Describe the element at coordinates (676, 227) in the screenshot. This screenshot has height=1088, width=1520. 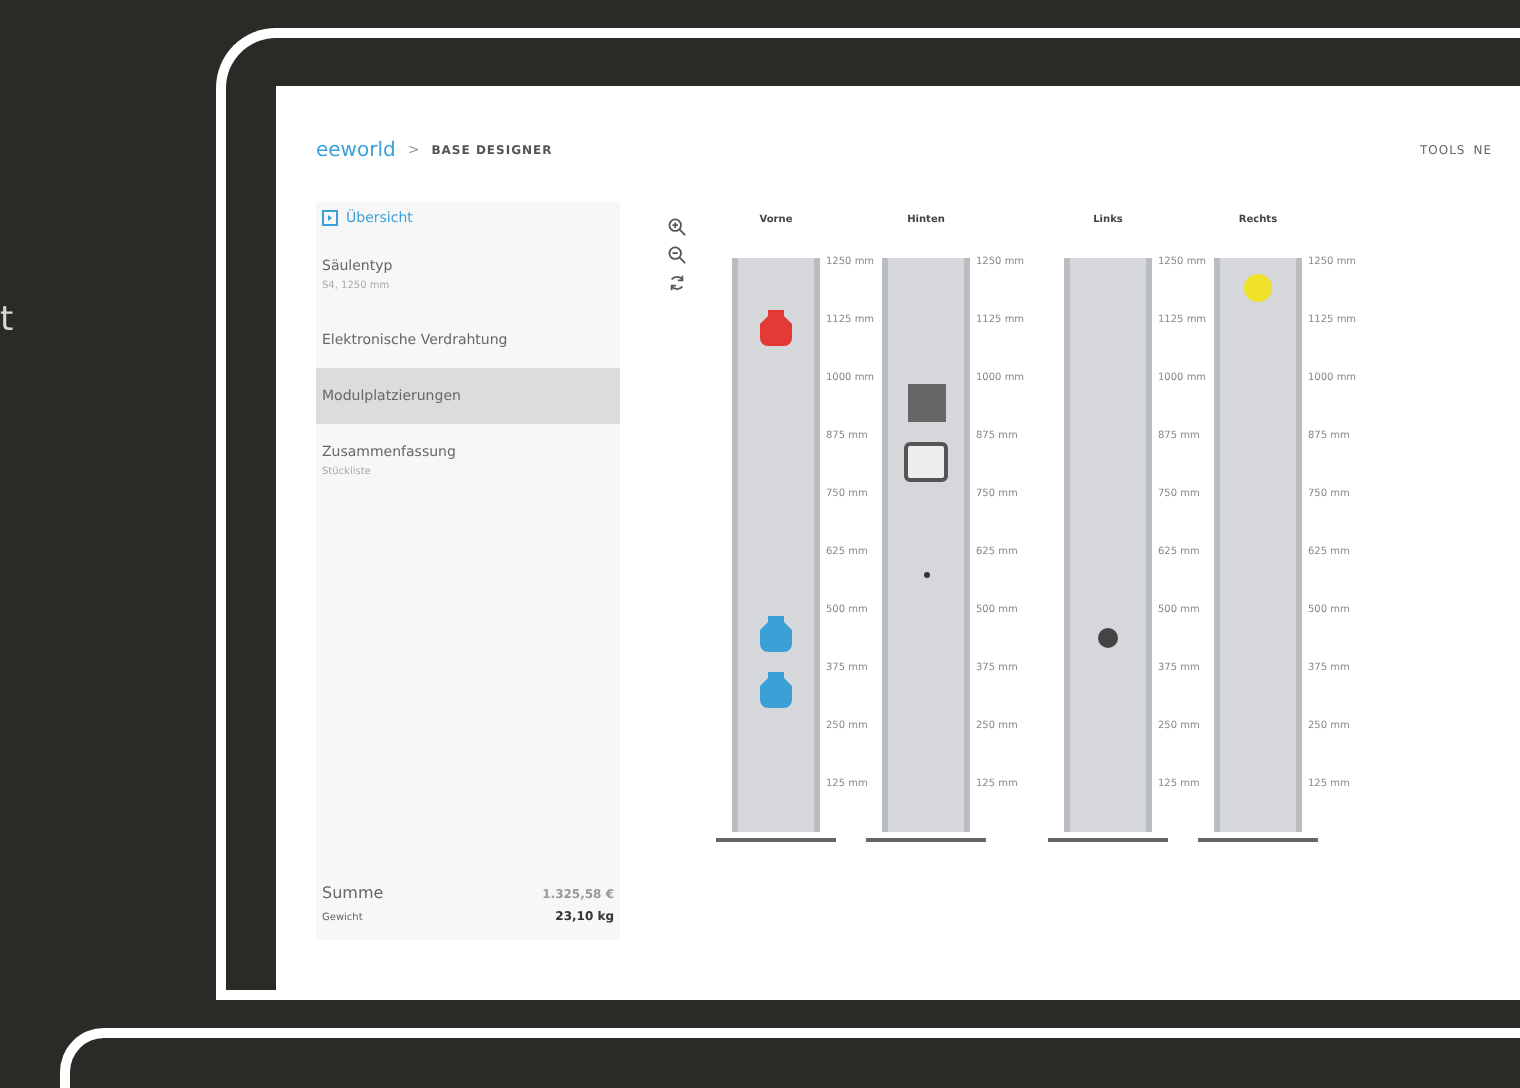
I see `zoom-in-icon` at that location.